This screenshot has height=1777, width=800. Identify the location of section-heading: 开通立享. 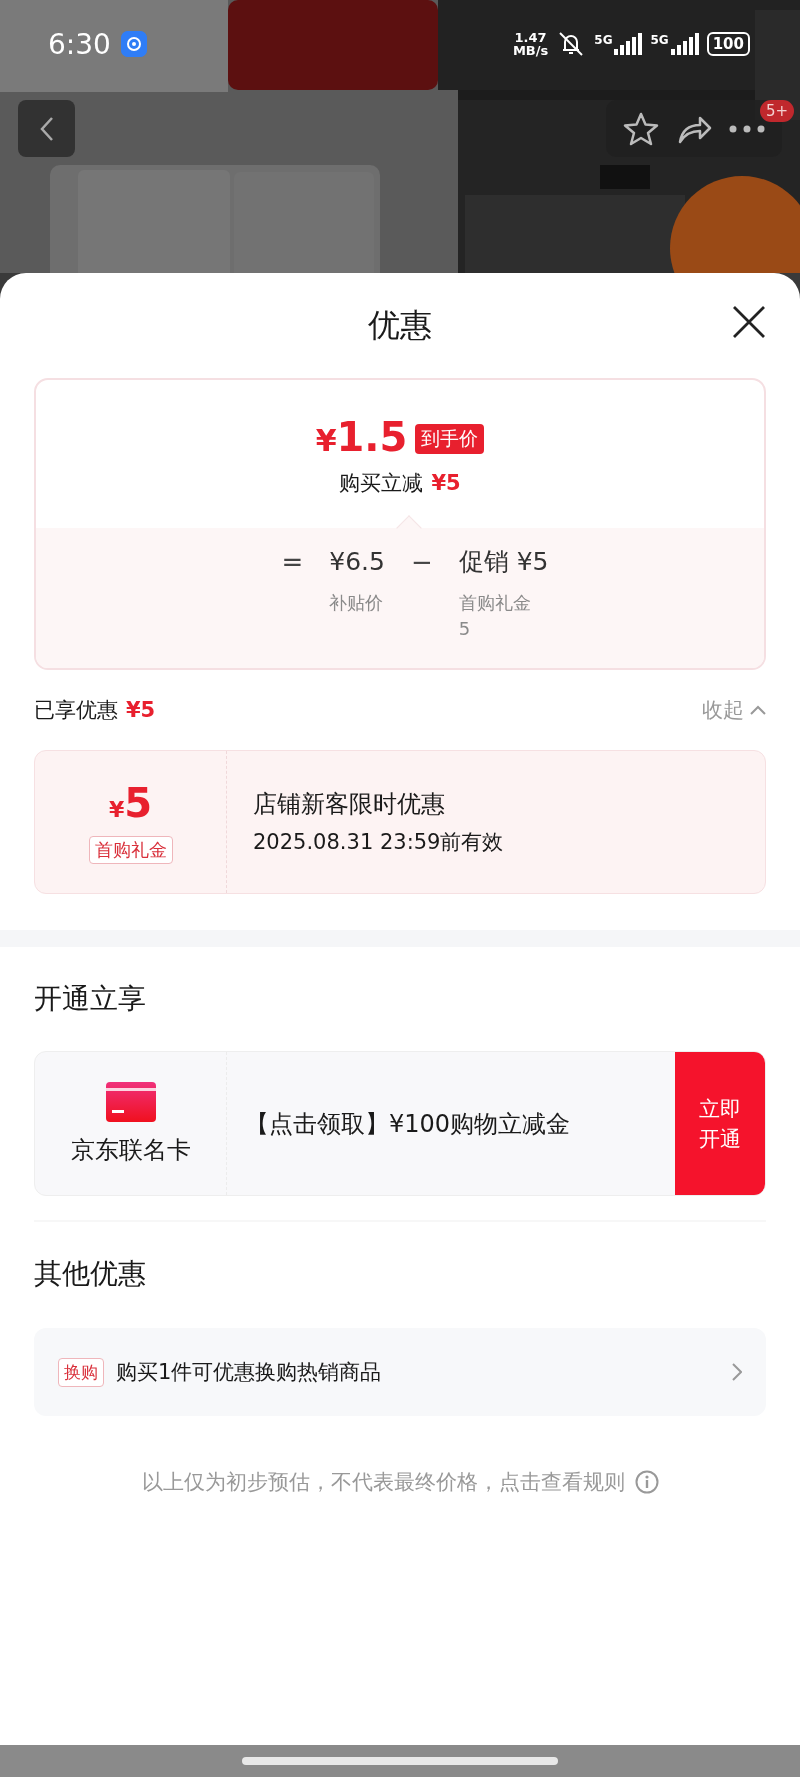
(90, 999).